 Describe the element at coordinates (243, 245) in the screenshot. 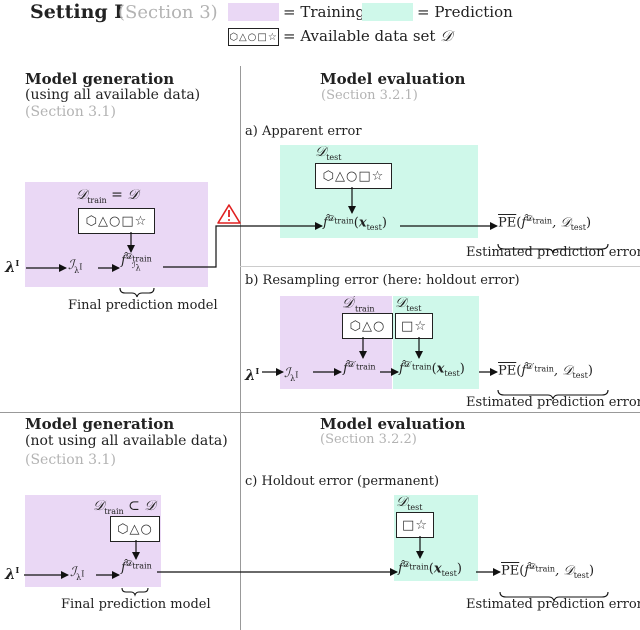

I see `top-arrow-model-to-a` at that location.